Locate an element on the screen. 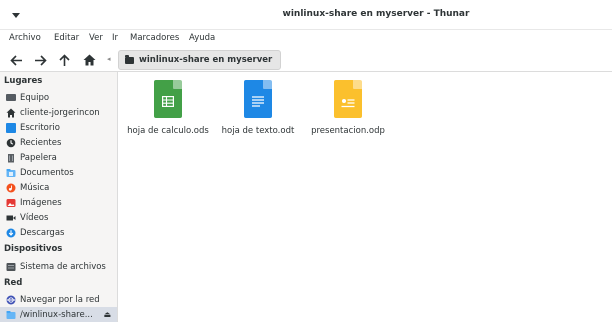 This screenshot has width=612, height=322. sidebar-item-filesystem: Sistema de archivos is located at coordinates (58, 266).